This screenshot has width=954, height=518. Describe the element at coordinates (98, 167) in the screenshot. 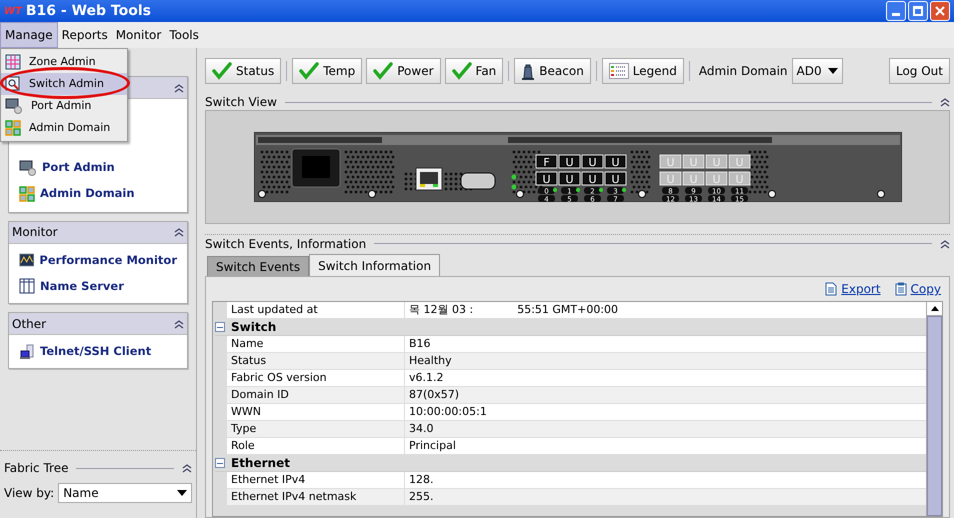

I see `sidebar-link: Port Admin` at that location.